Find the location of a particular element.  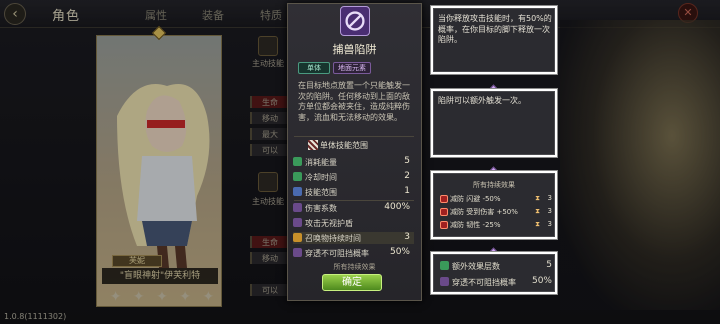

trap-skill-icon is located at coordinates (355, 21).